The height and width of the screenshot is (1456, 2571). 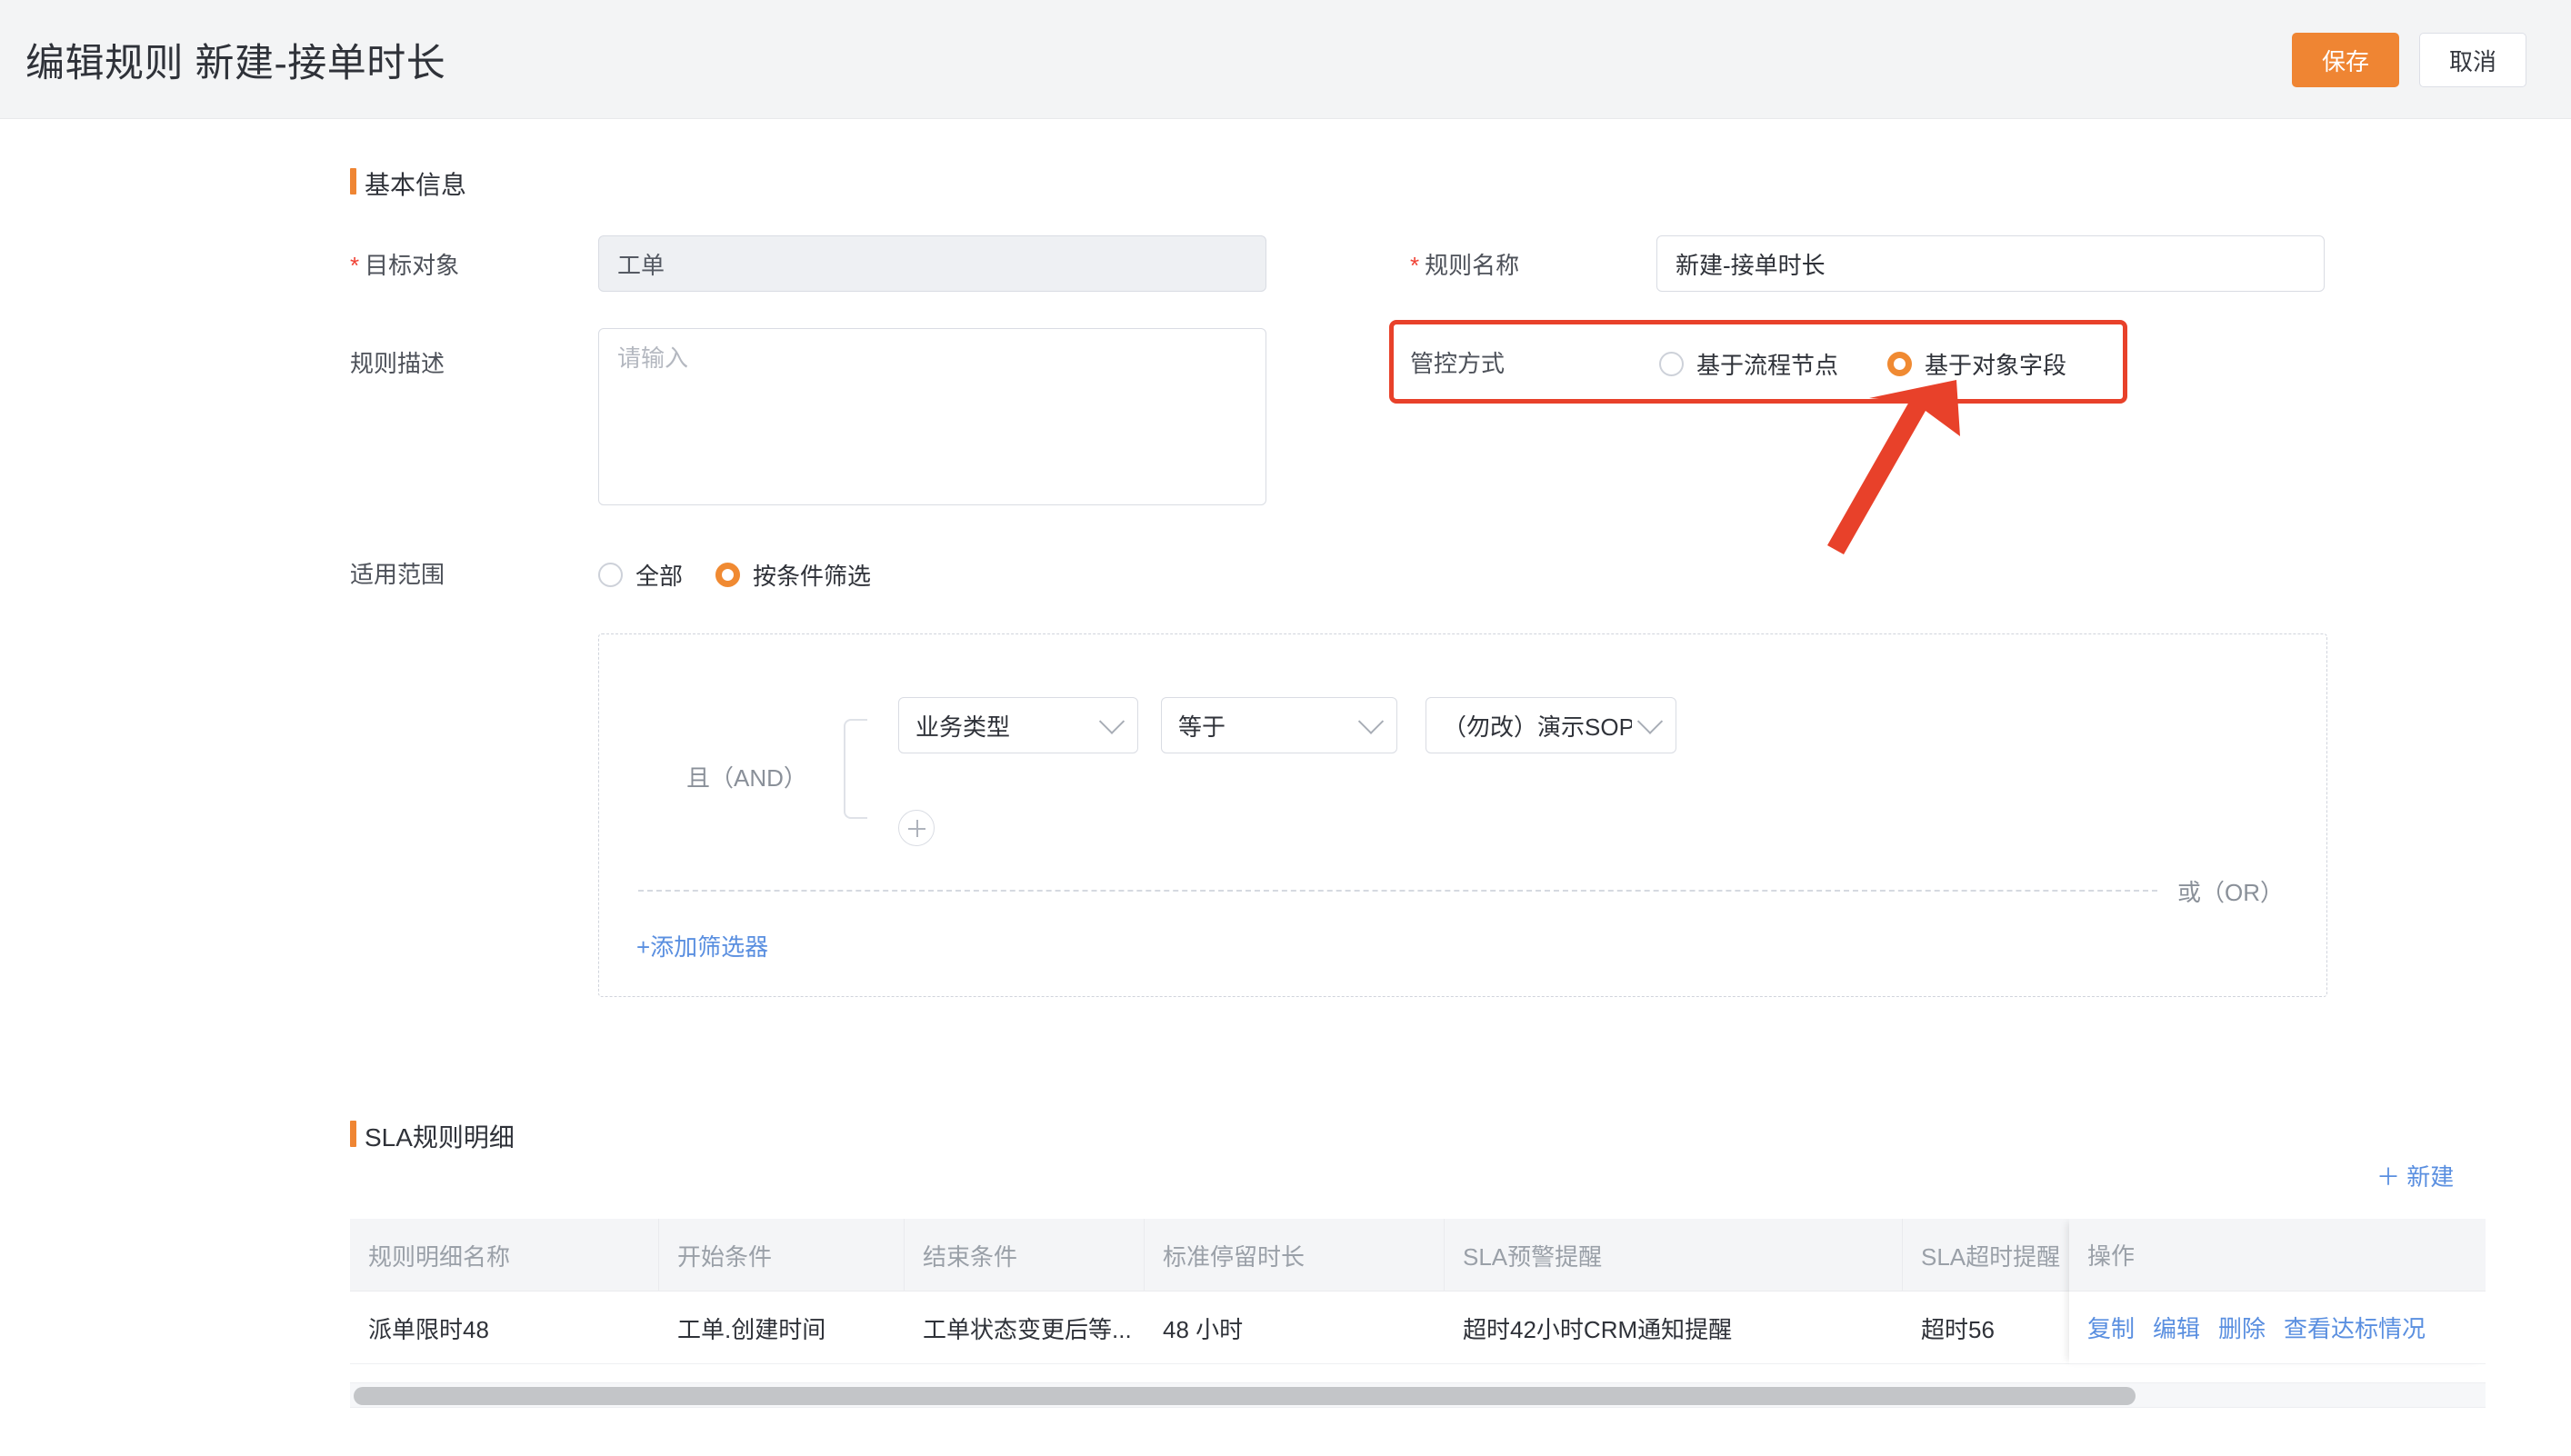 What do you see at coordinates (1202, 727) in the screenshot?
I see `condition-operator-value: 等于` at bounding box center [1202, 727].